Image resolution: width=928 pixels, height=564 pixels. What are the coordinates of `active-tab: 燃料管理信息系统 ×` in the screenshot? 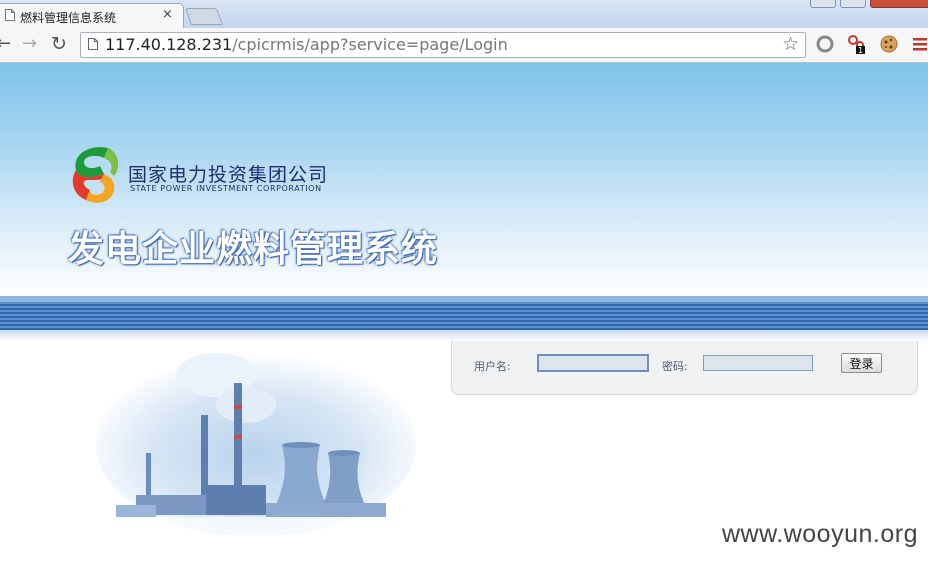 It's located at (92, 16).